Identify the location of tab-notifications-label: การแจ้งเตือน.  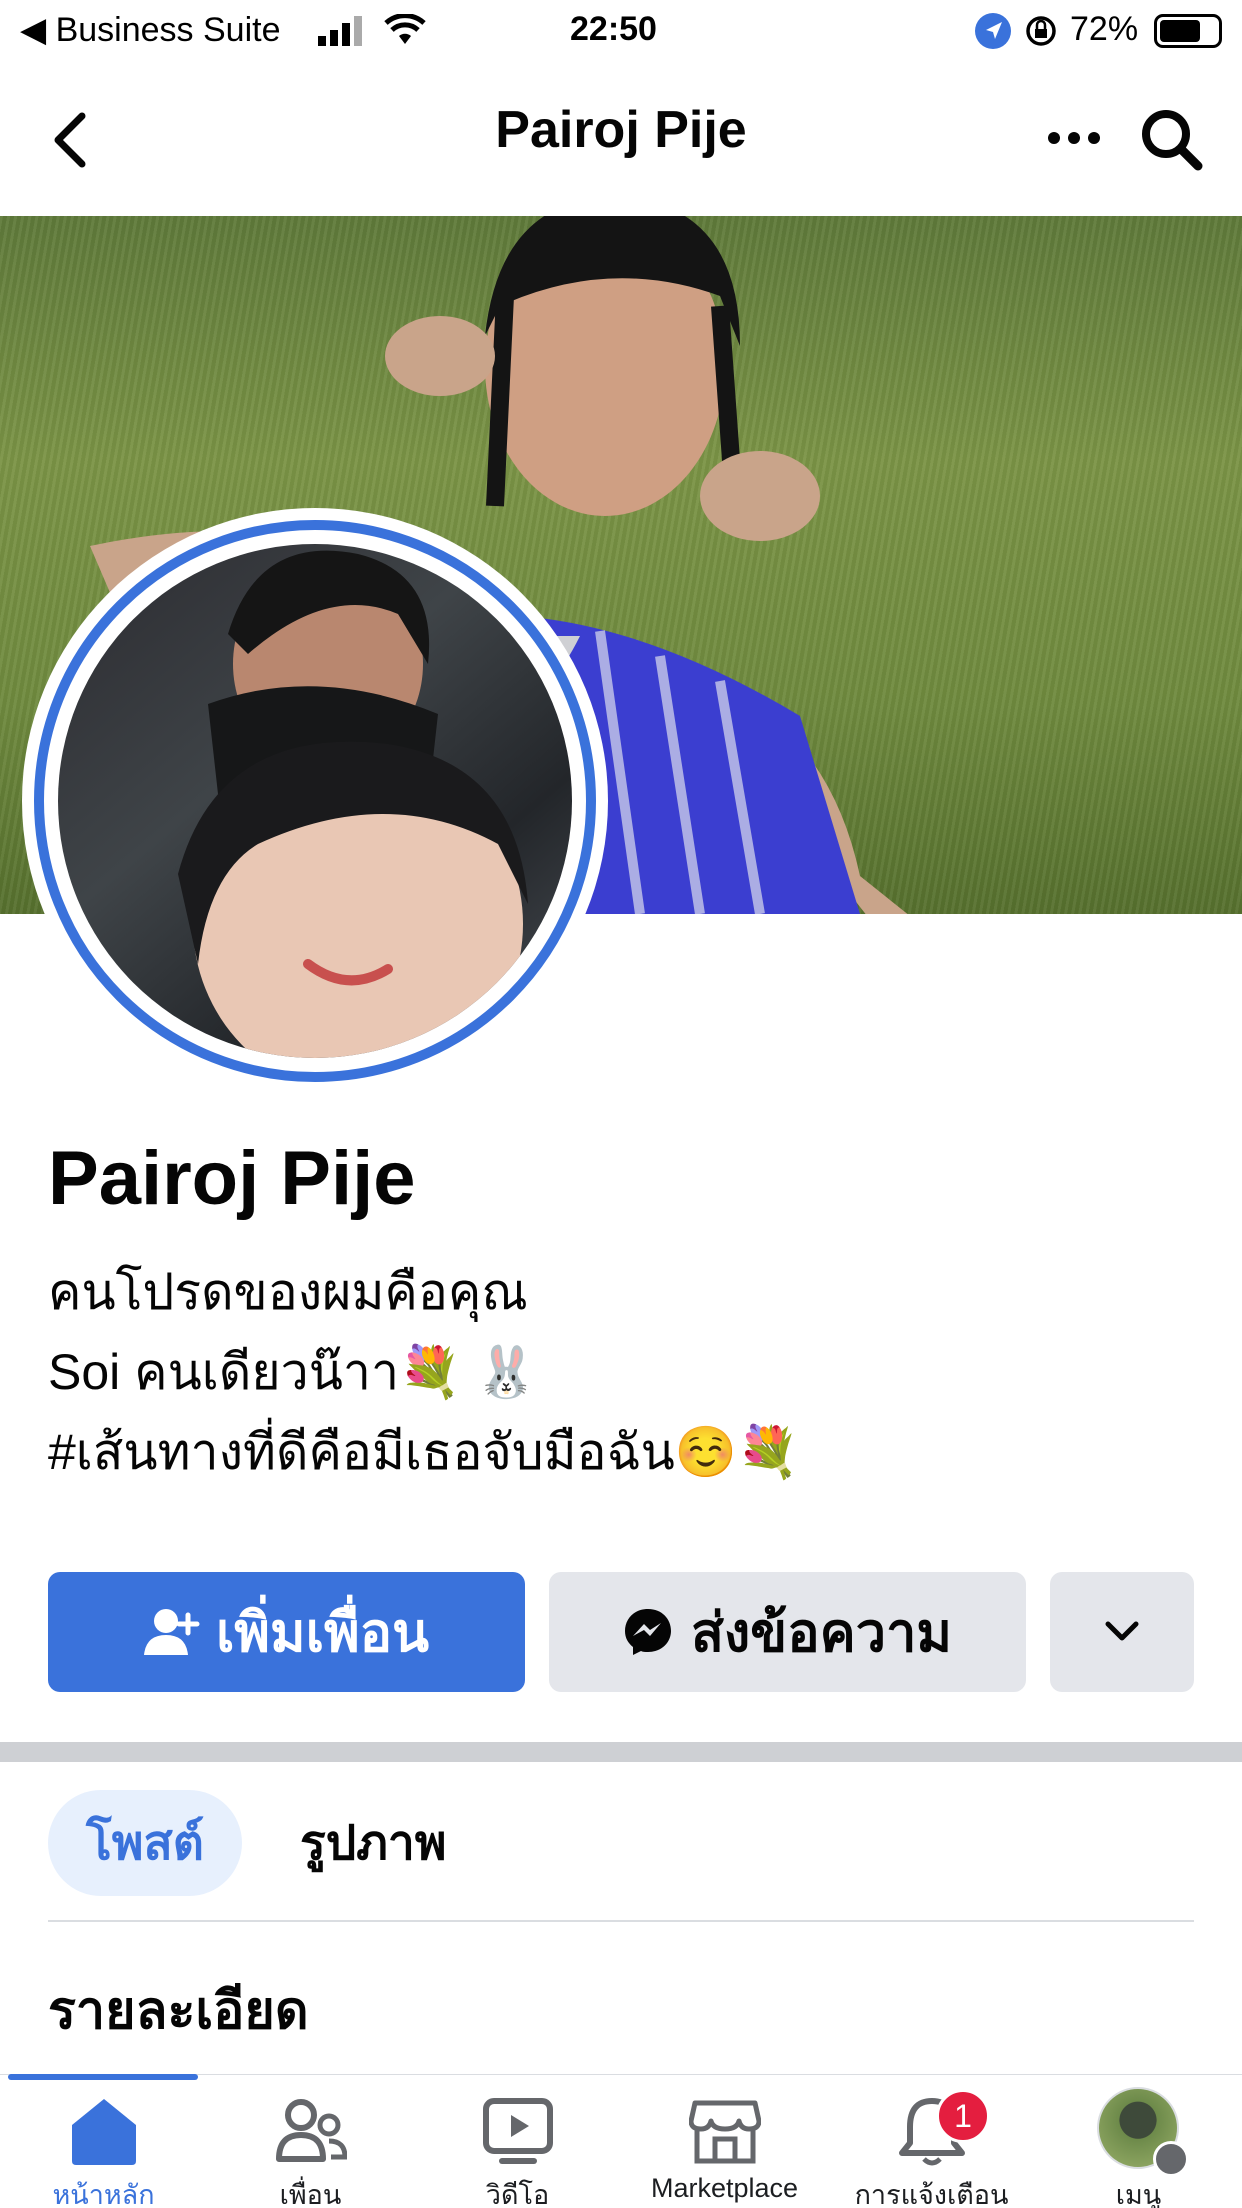
(931, 2194).